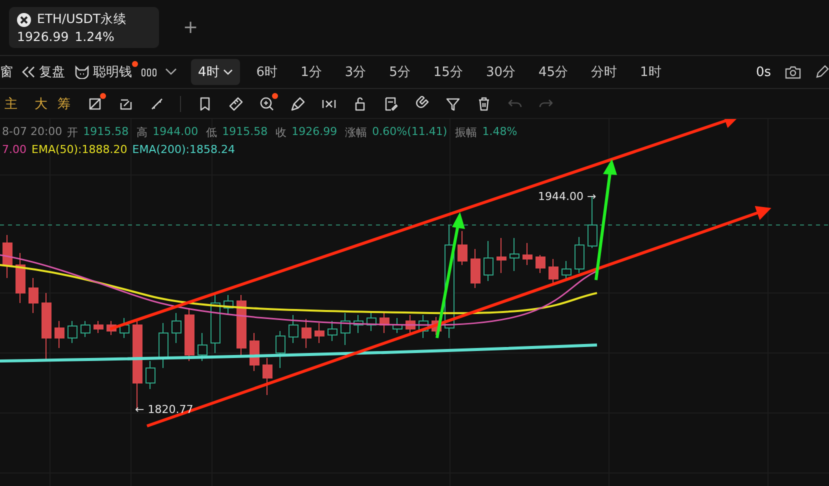  What do you see at coordinates (281, 132) in the screenshot?
I see `ohlc-label: 收` at bounding box center [281, 132].